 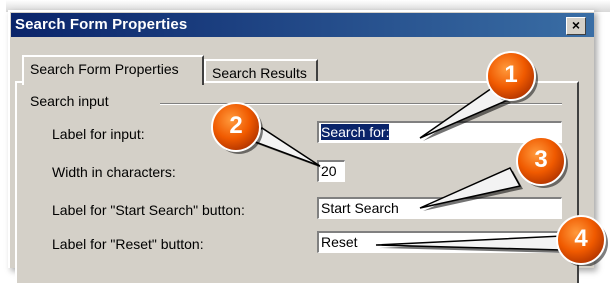 I want to click on callout-1-number: 1, so click(x=511, y=74).